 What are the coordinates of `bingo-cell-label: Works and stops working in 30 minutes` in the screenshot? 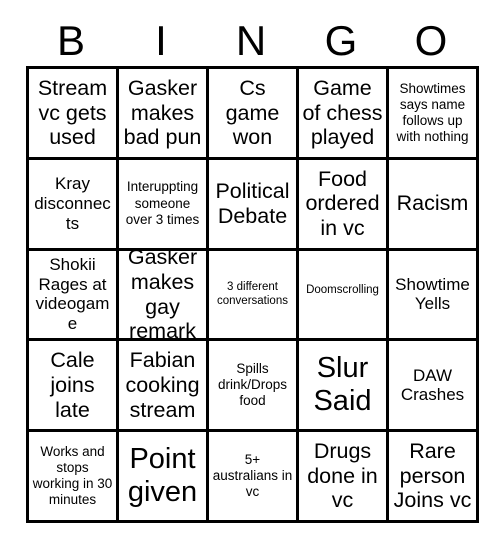 It's located at (72, 475).